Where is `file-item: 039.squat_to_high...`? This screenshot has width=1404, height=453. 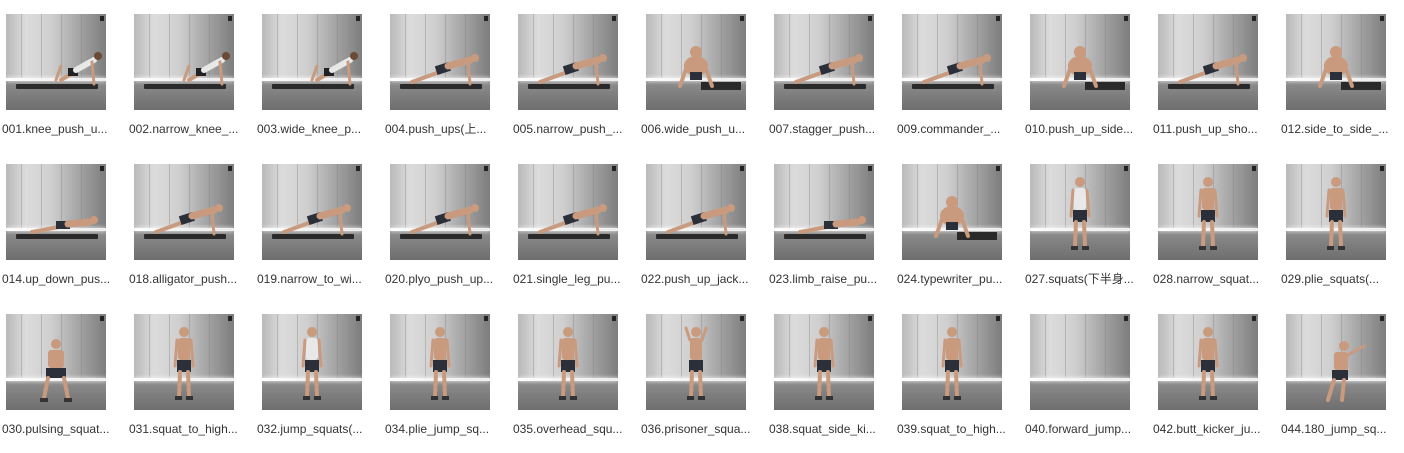
file-item: 039.squat_to_high... is located at coordinates (959, 383).